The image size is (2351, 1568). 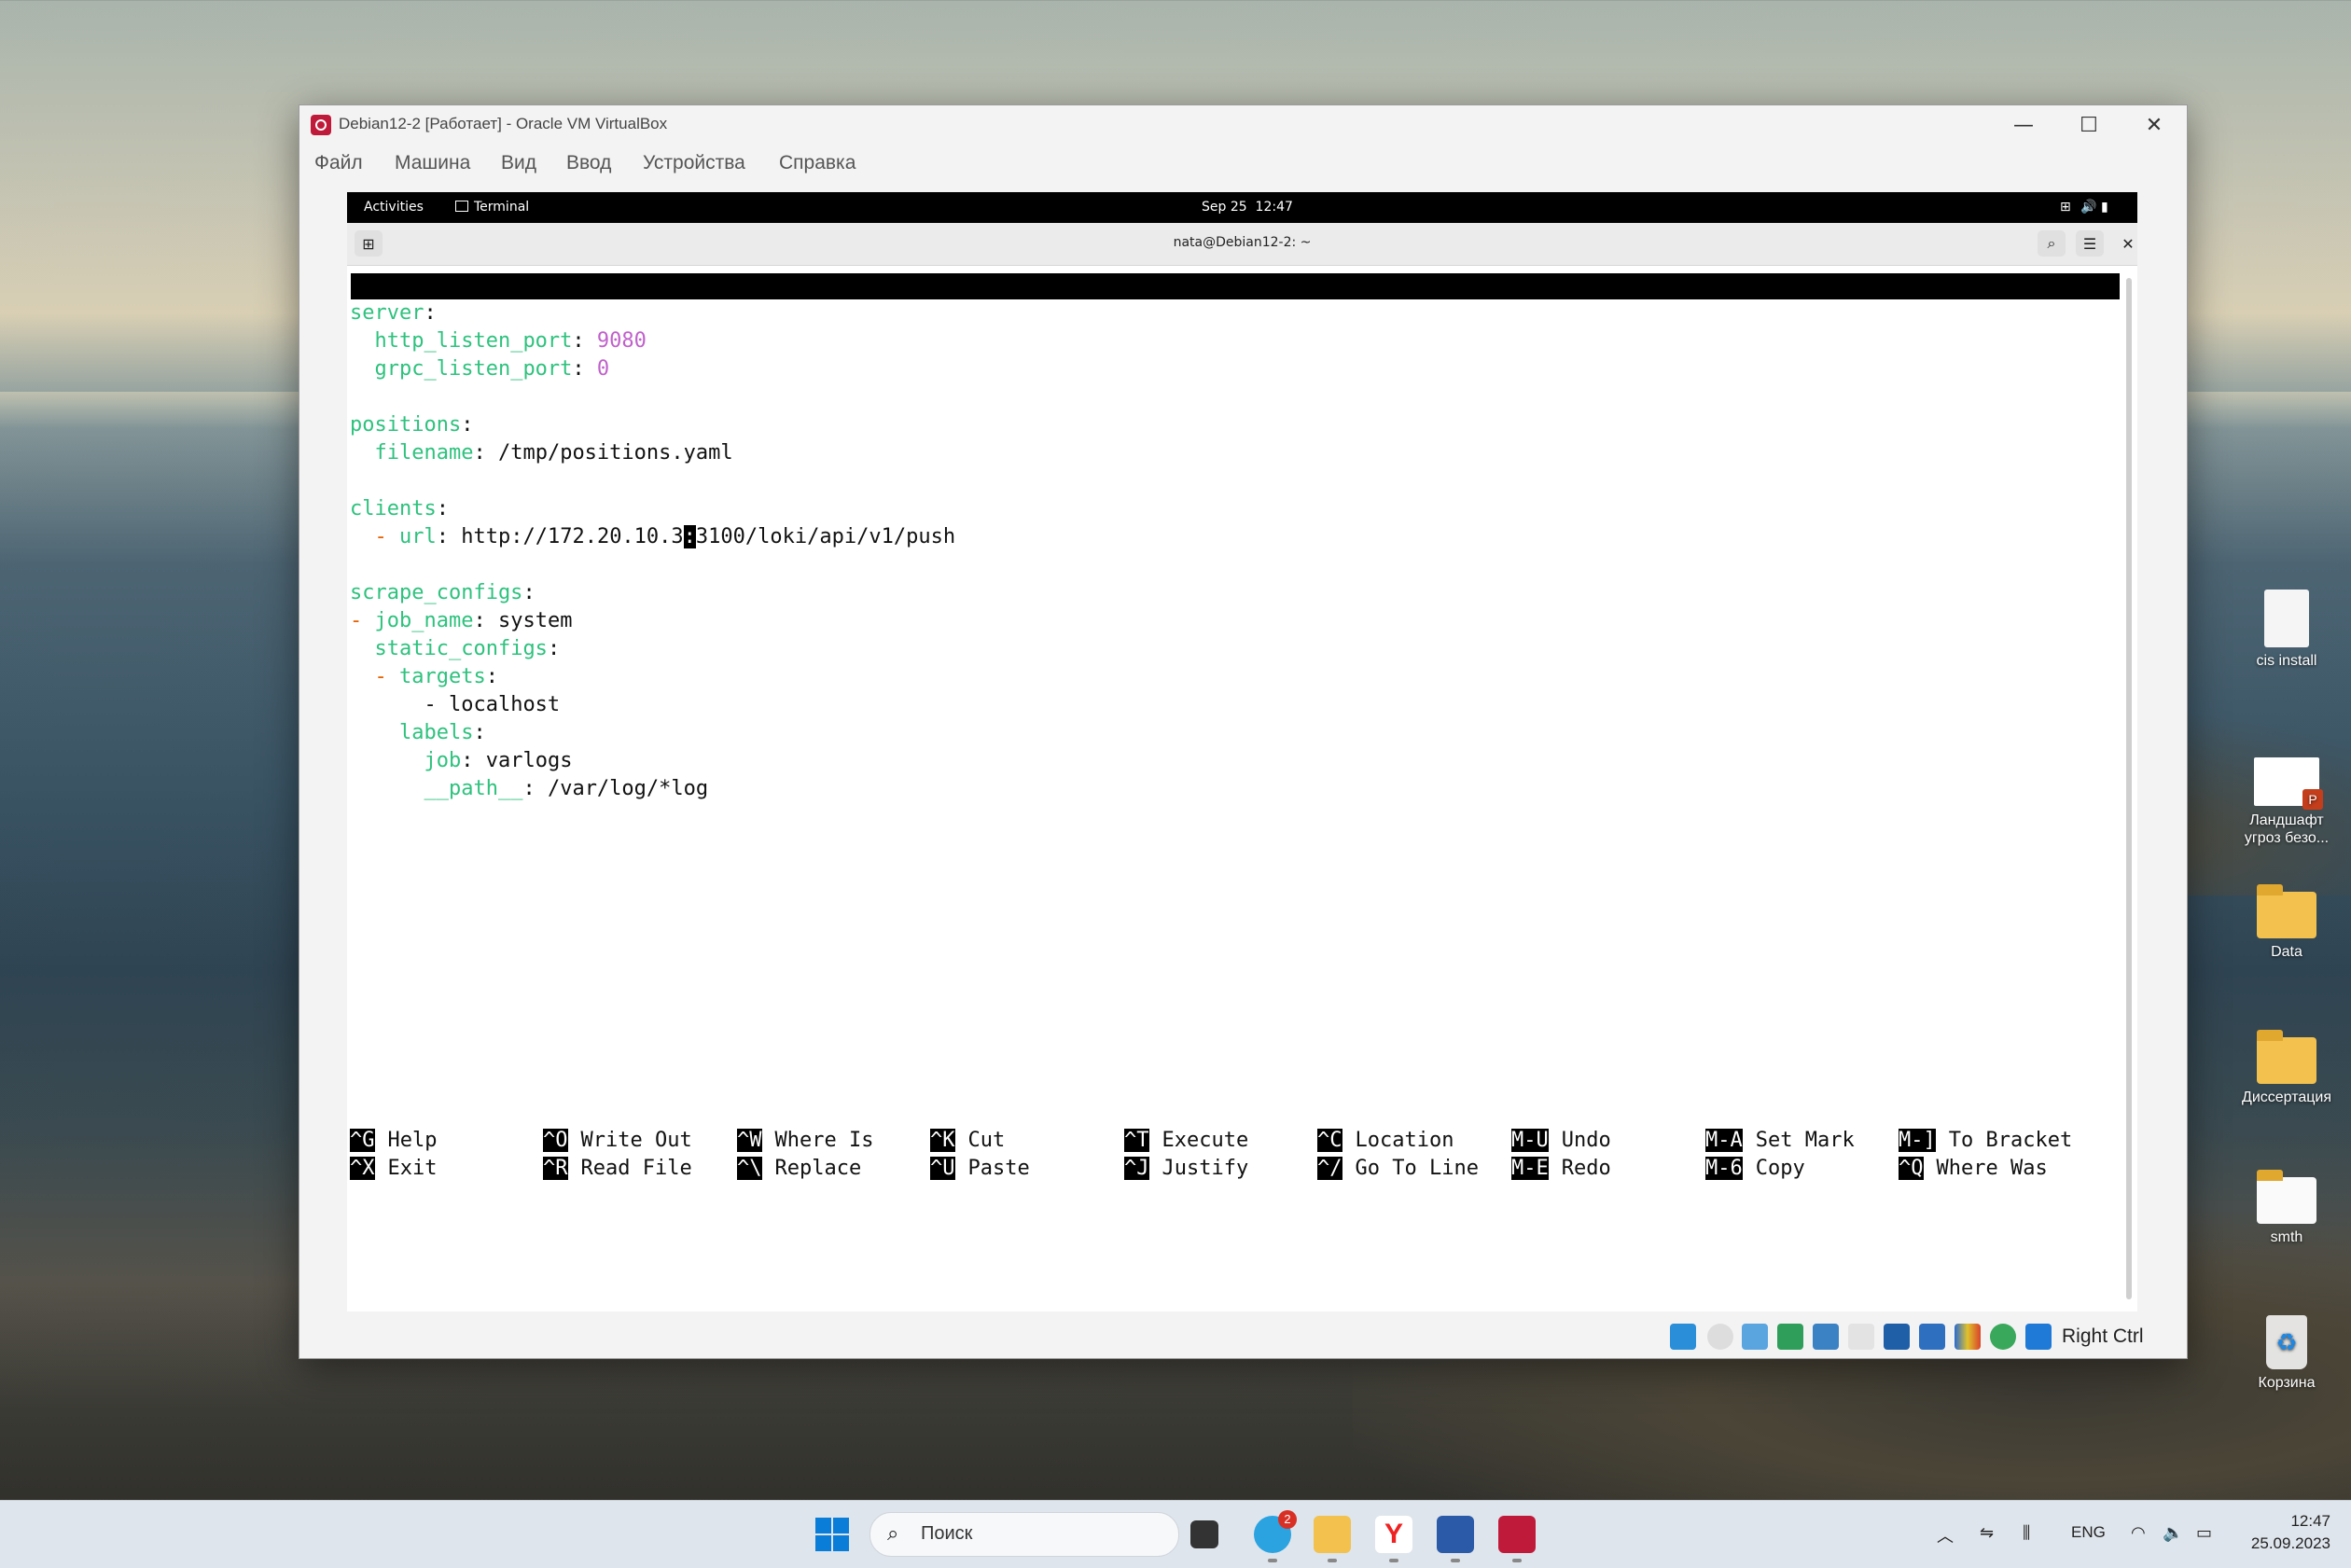 I want to click on host-key-label: Right Ctrl, so click(x=2103, y=1336).